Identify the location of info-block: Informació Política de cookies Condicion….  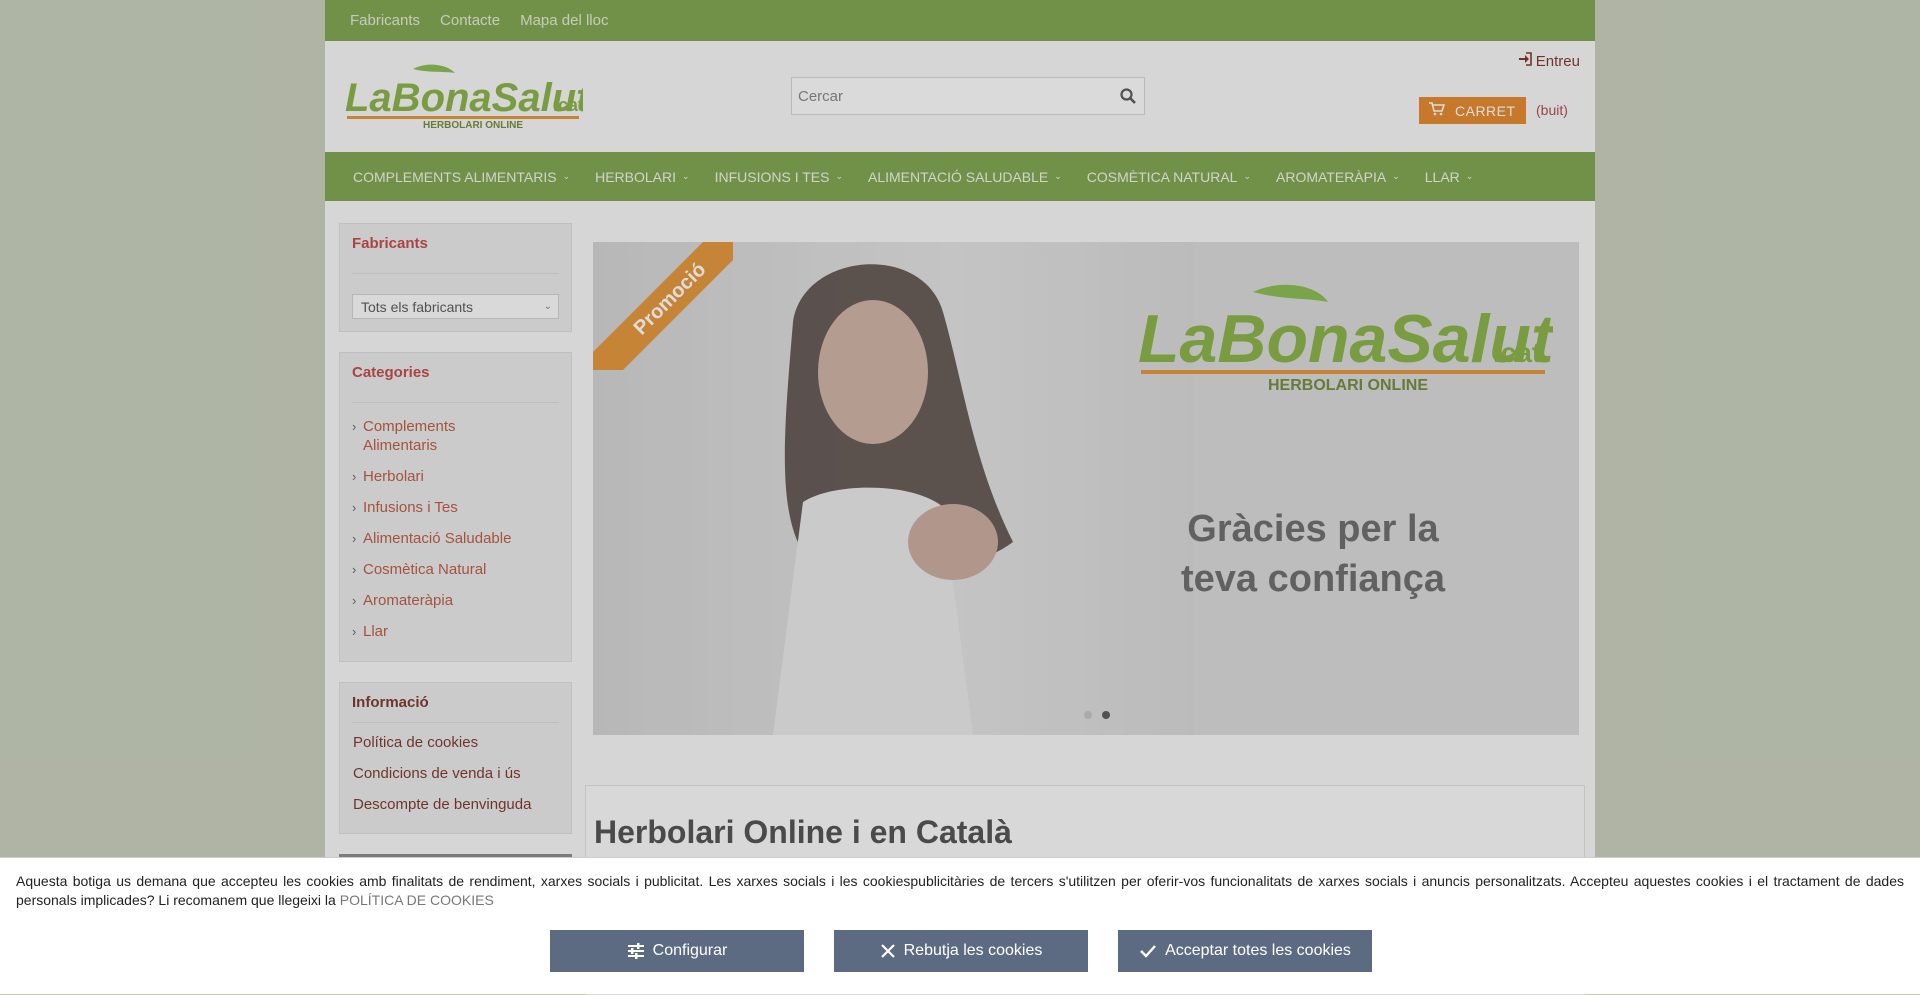
(455, 758).